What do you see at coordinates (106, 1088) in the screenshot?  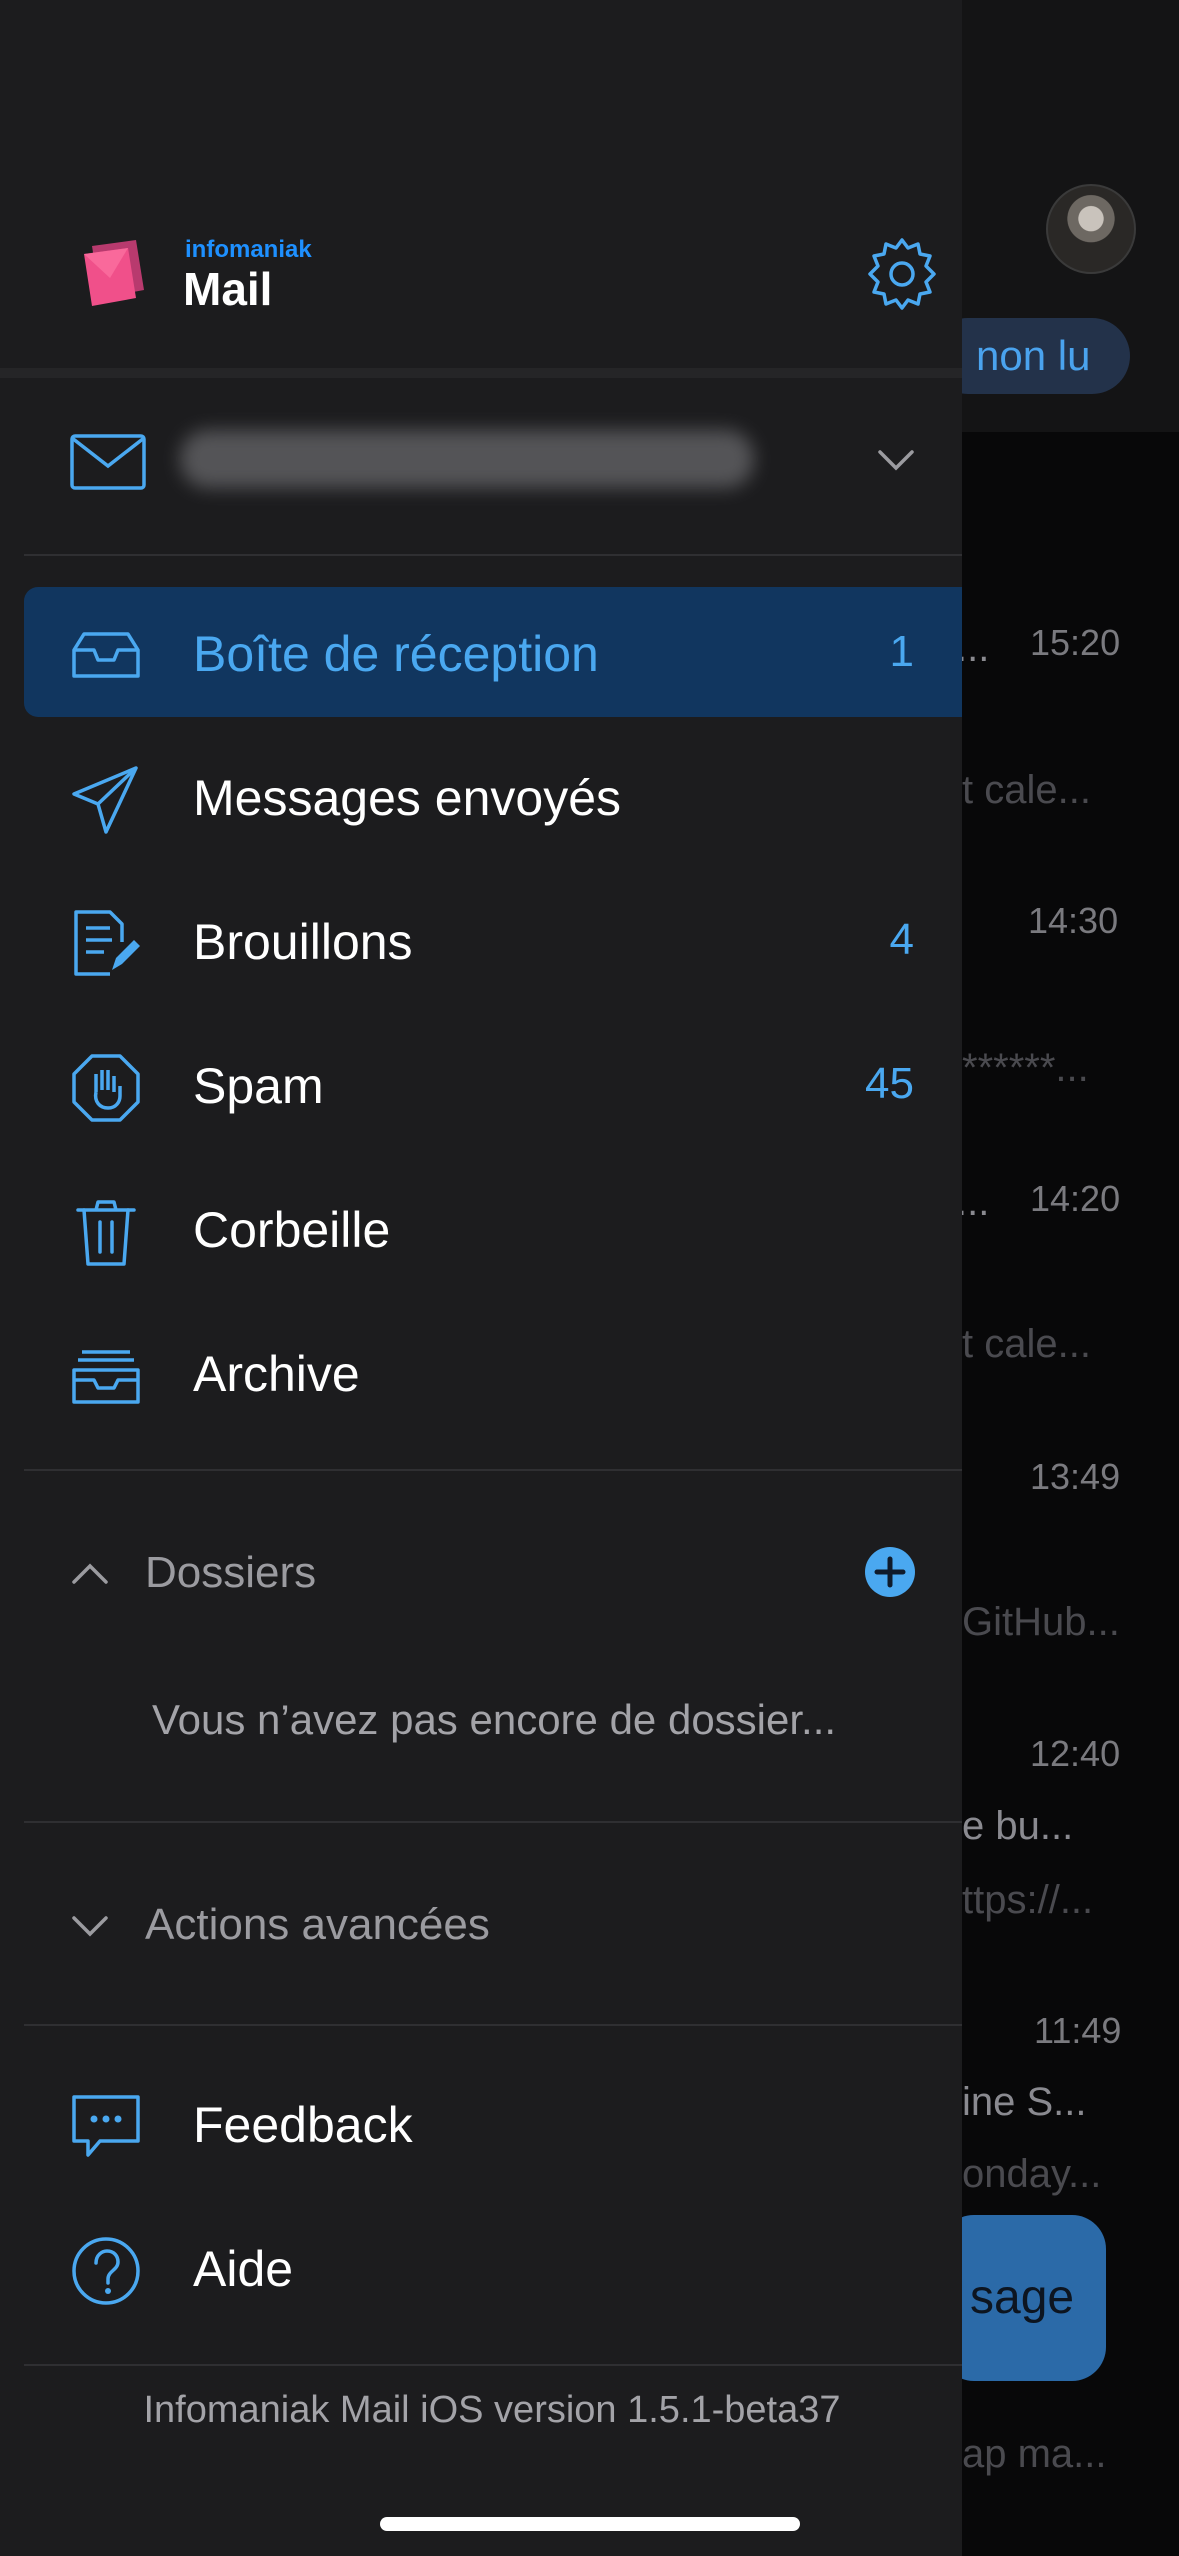 I see `hand-stop-icon` at bounding box center [106, 1088].